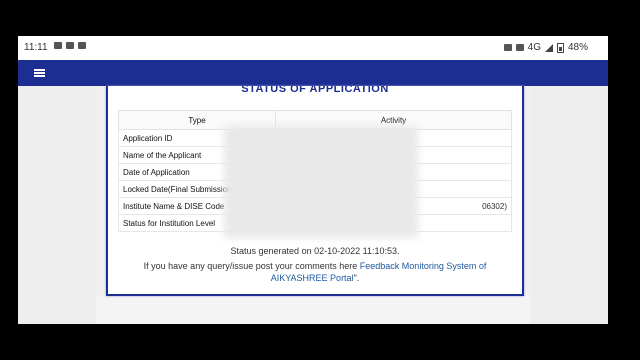  Describe the element at coordinates (577, 47) in the screenshot. I see `battery-percent: 48%` at that location.